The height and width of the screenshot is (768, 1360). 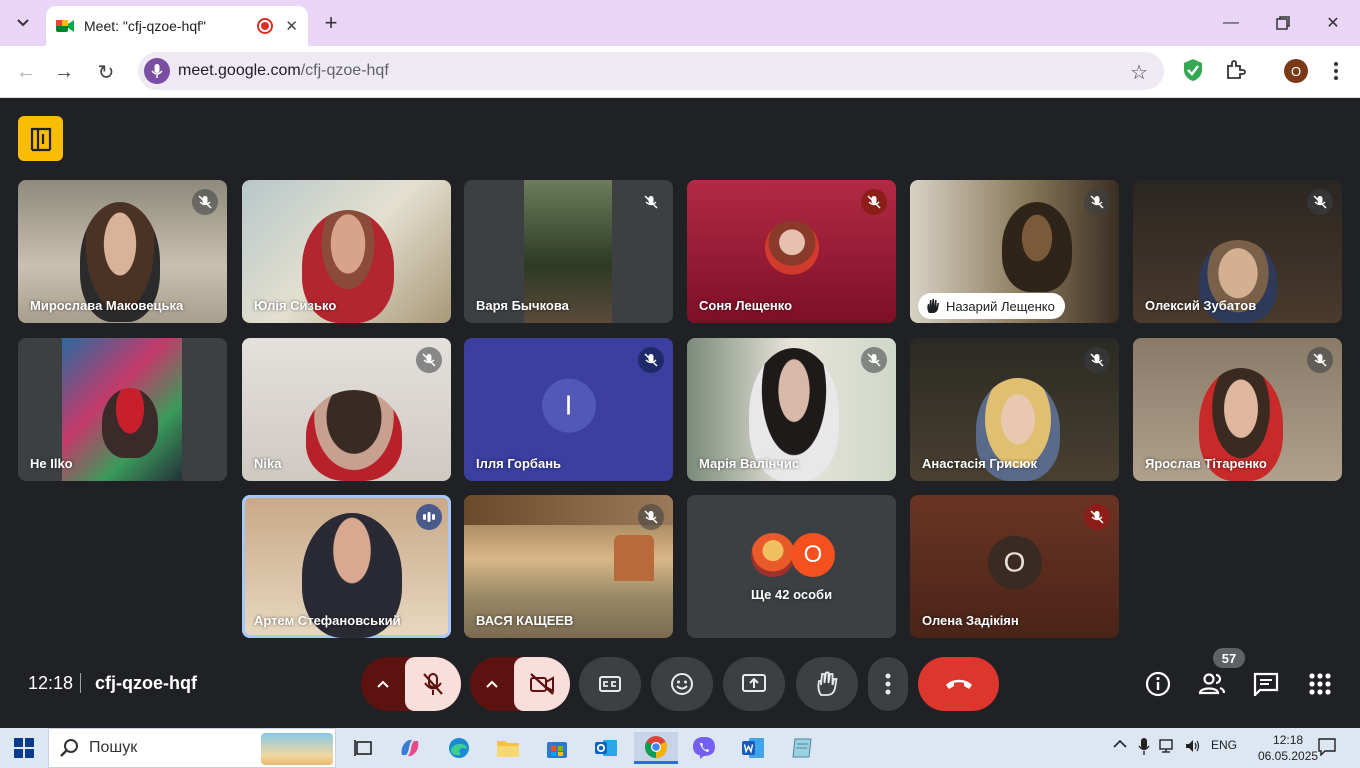 I want to click on meeting-details-button, so click(x=1158, y=684).